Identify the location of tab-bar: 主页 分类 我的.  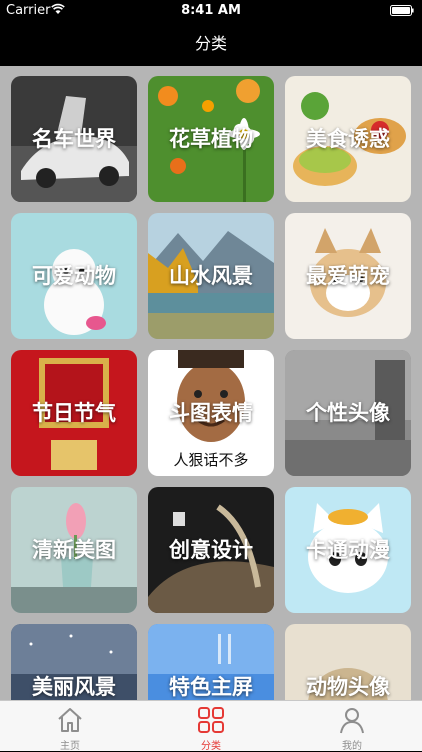
(211, 726).